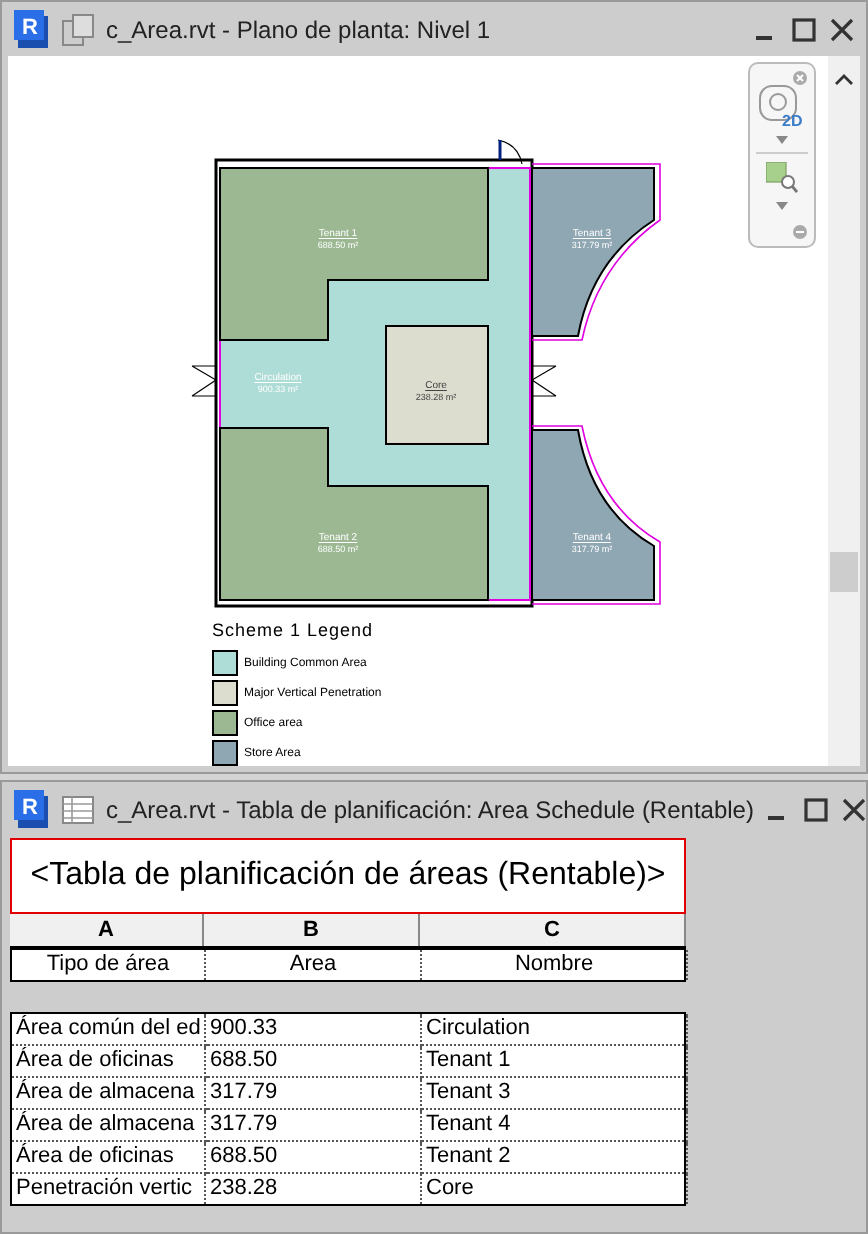  What do you see at coordinates (844, 80) in the screenshot?
I see `scroll-up-icon` at bounding box center [844, 80].